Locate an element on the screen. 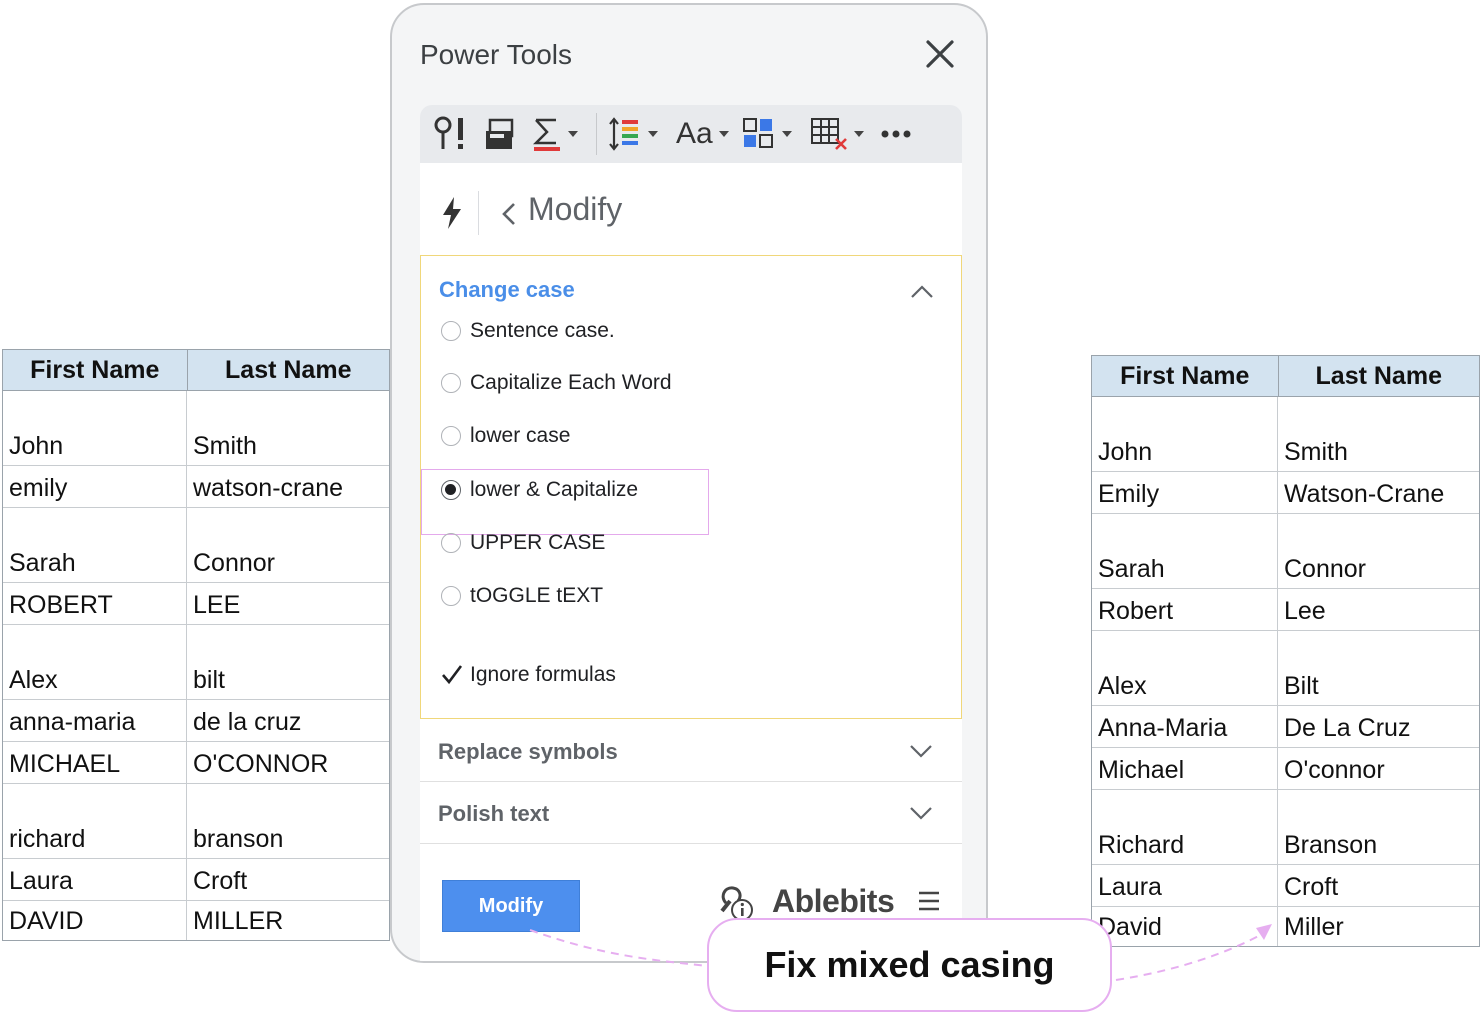 The image size is (1481, 1028). cell-first-name: Robert is located at coordinates (1185, 609).